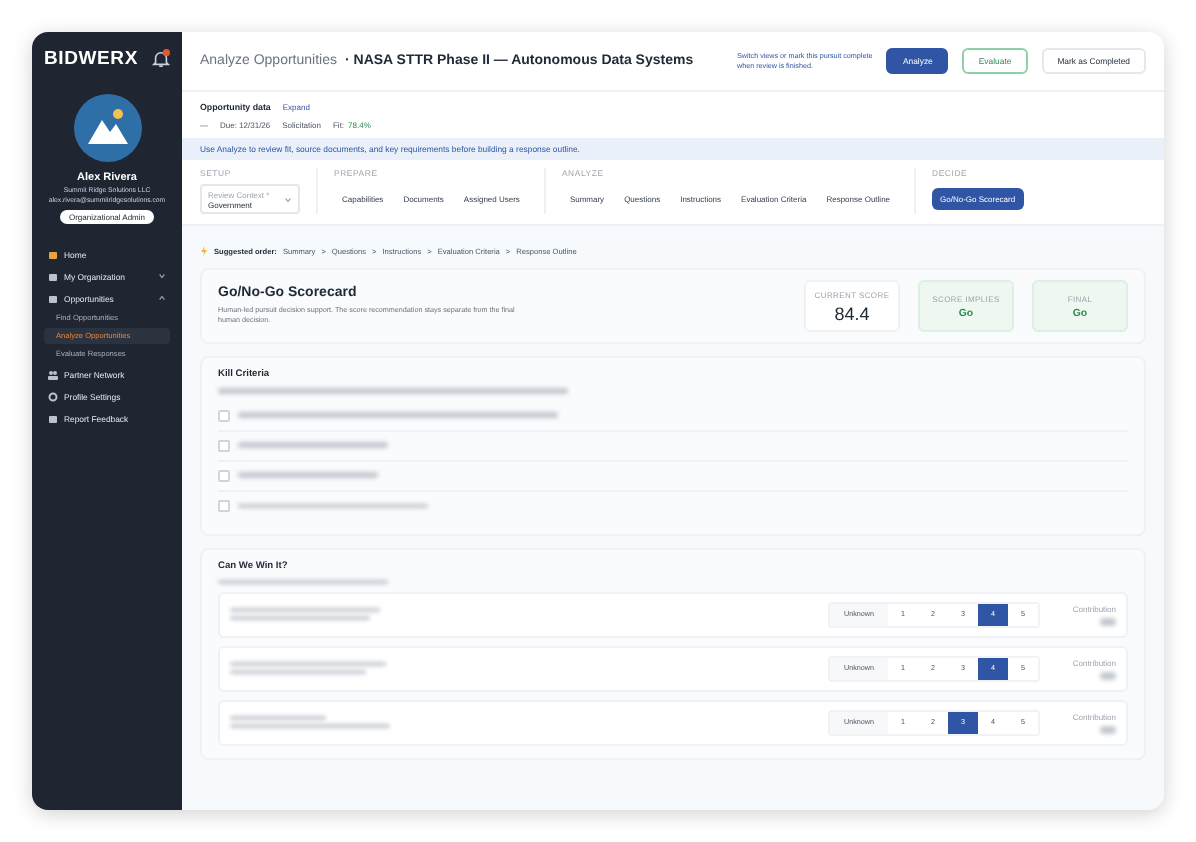 The height and width of the screenshot is (842, 1196). I want to click on logo: BIDWERX, so click(91, 59).